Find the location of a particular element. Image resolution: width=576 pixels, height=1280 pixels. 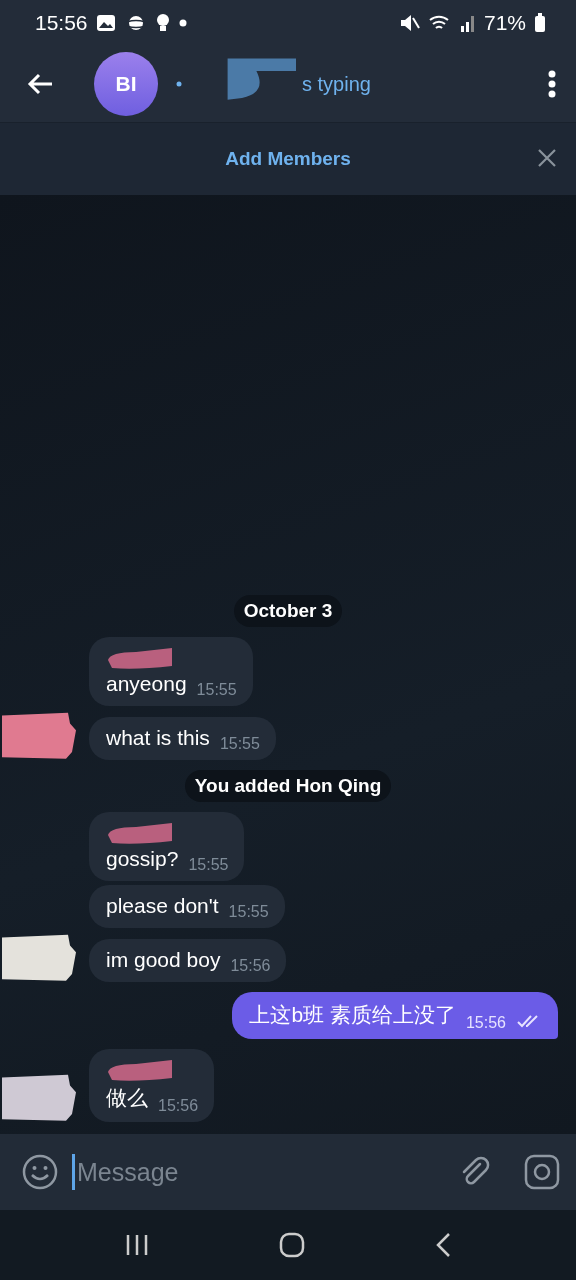

message-text: im good boy is located at coordinates (163, 960).